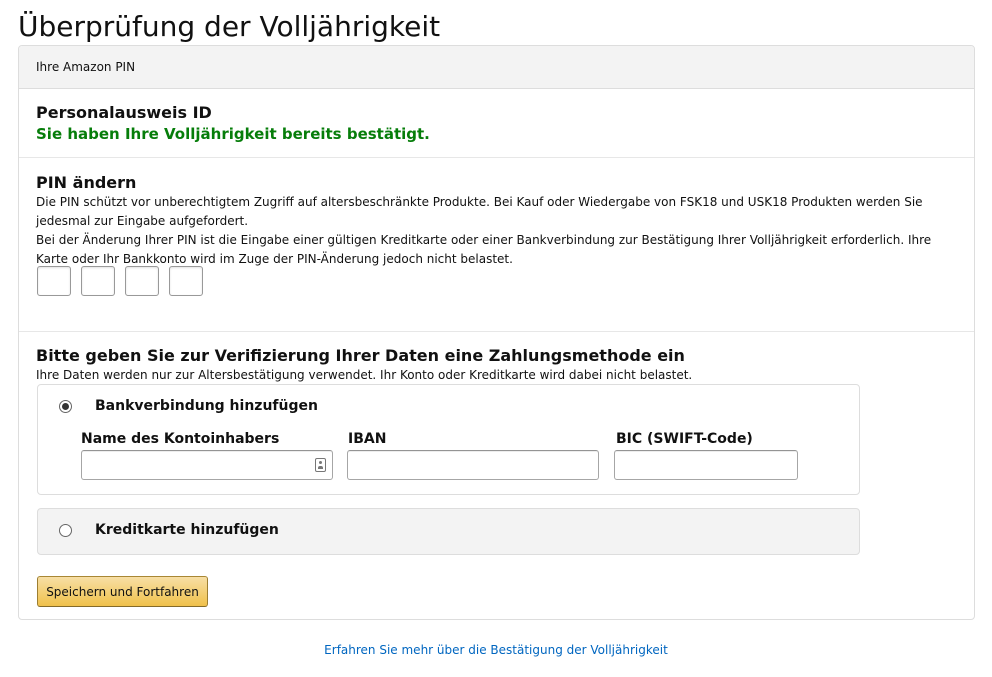 The width and height of the screenshot is (992, 677). I want to click on credit-card-radio, so click(65, 530).